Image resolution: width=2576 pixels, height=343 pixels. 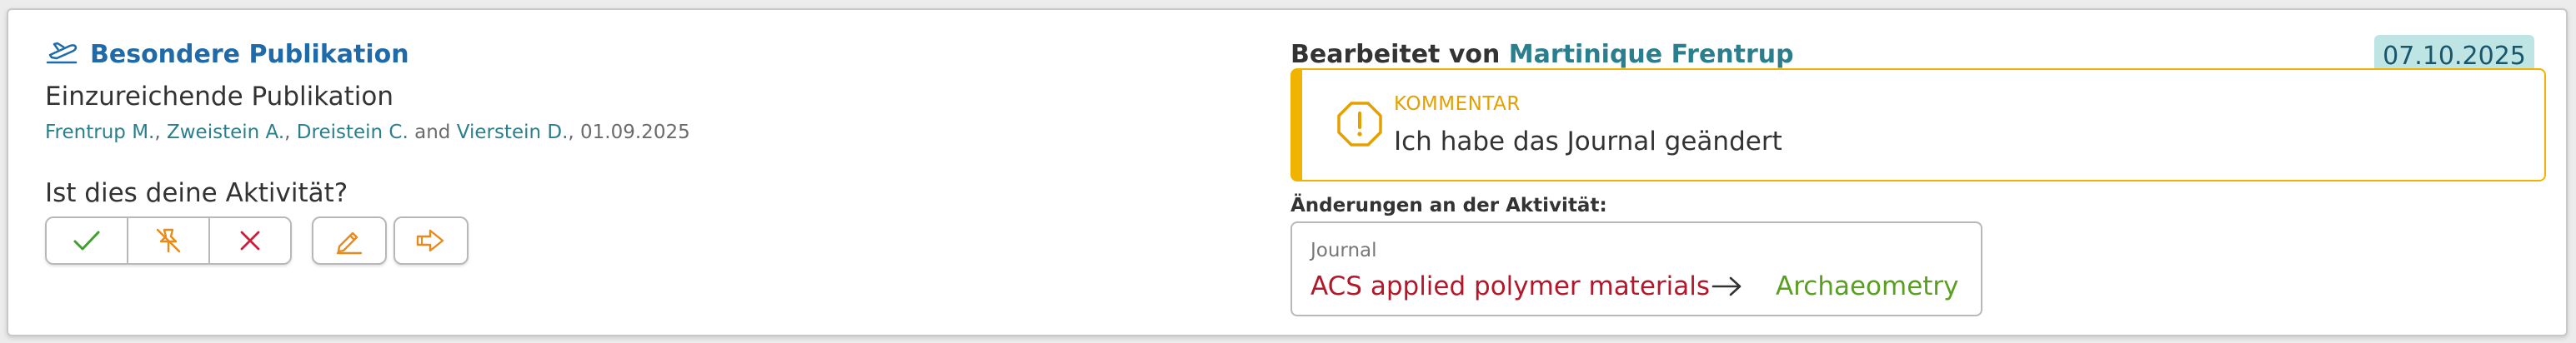 I want to click on old-value: ACS applied polymer materials, so click(x=1511, y=286).